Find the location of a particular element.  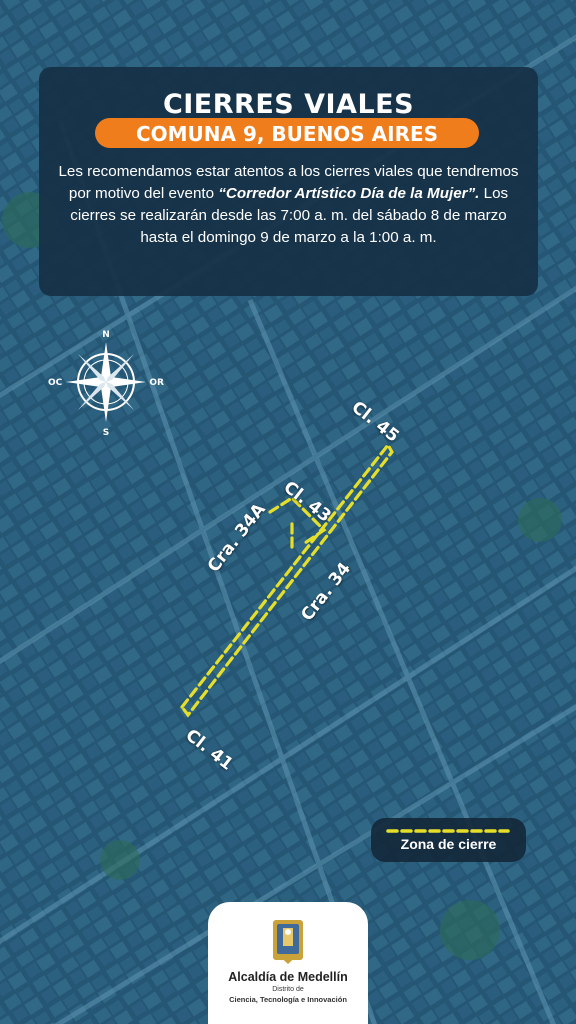

organization-name: Alcaldía de Medellín is located at coordinates (288, 977).